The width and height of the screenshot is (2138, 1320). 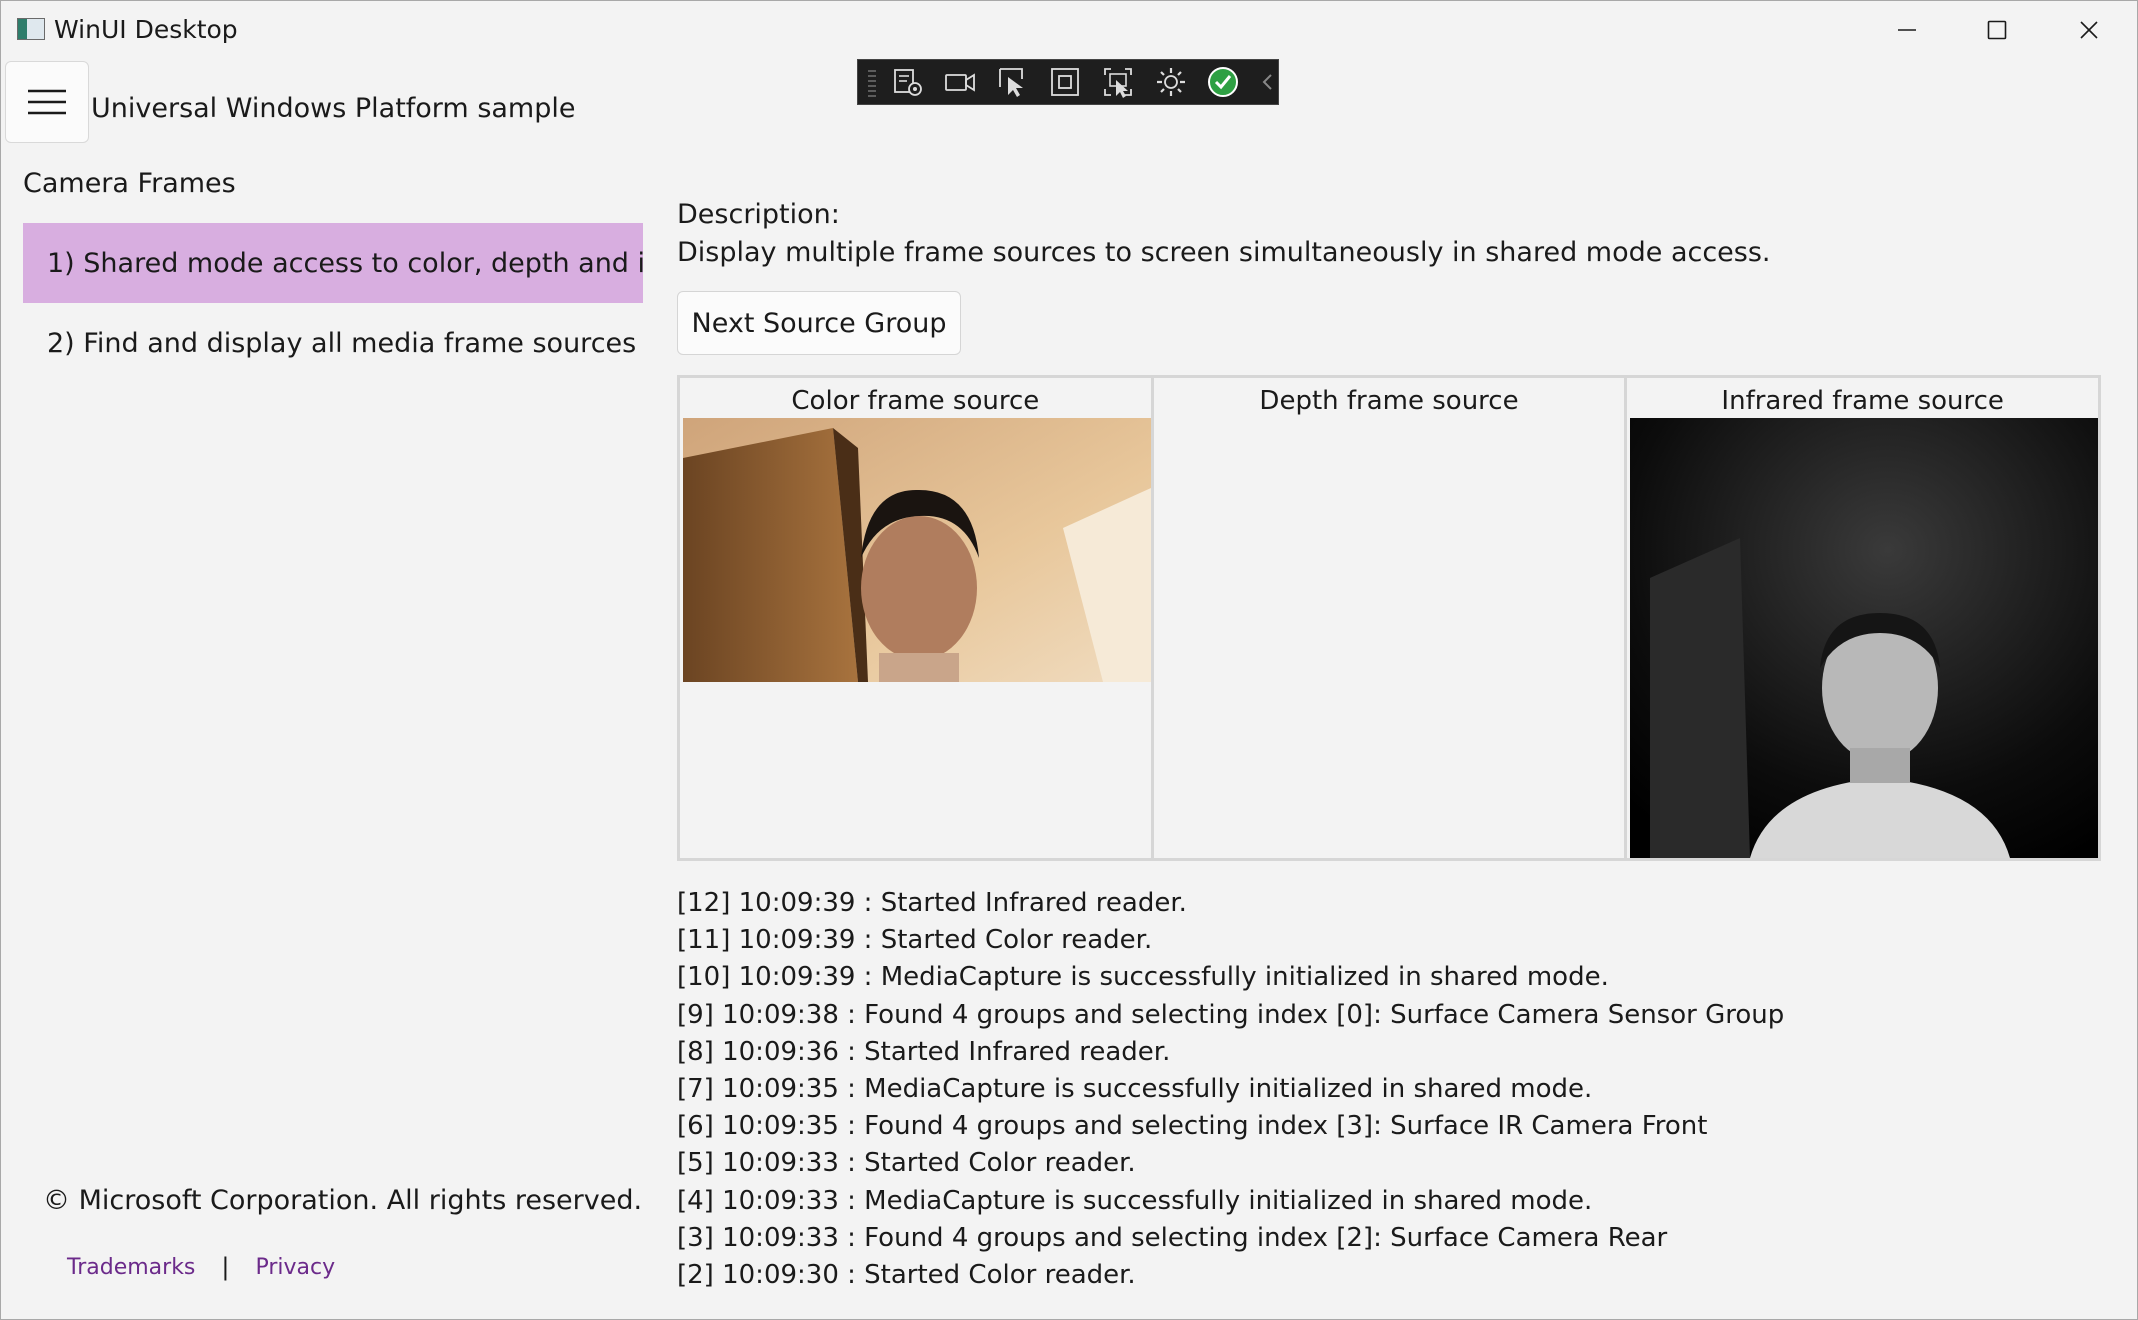 I want to click on record-button, so click(x=960, y=82).